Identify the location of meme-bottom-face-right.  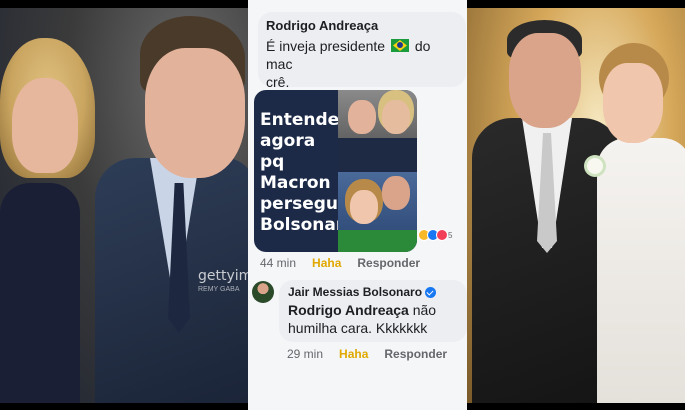
(396, 193).